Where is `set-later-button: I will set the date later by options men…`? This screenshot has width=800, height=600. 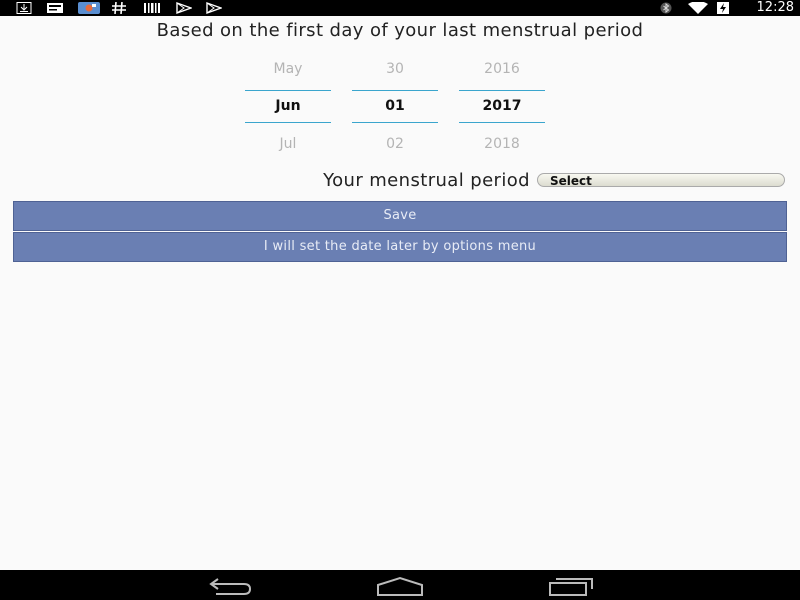
set-later-button: I will set the date later by options men… is located at coordinates (400, 247).